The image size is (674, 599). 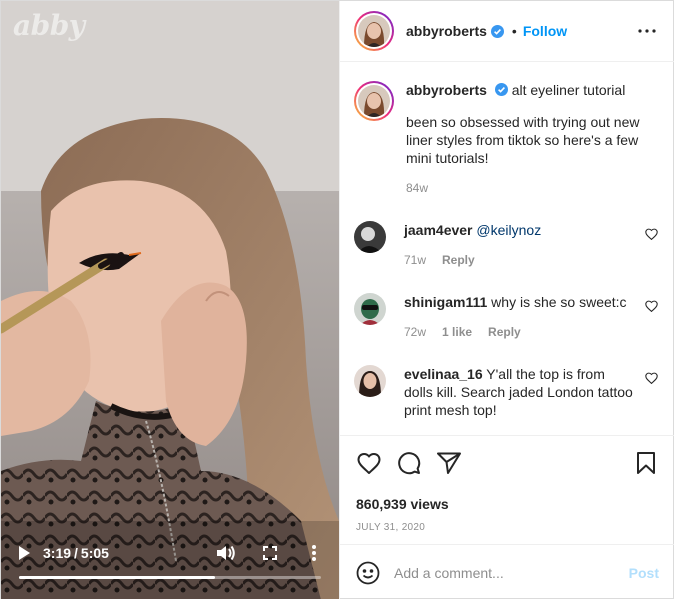 What do you see at coordinates (507, 504) in the screenshot?
I see `view-count: 860,939 views` at bounding box center [507, 504].